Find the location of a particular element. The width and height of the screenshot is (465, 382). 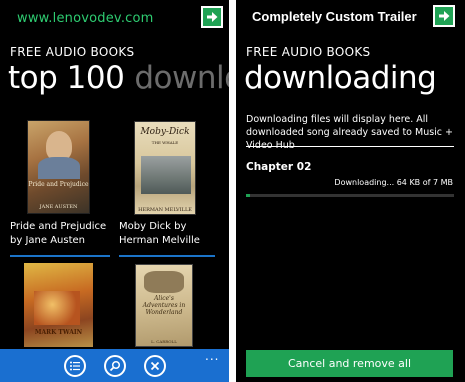

panel-separator is located at coordinates (232, 191).